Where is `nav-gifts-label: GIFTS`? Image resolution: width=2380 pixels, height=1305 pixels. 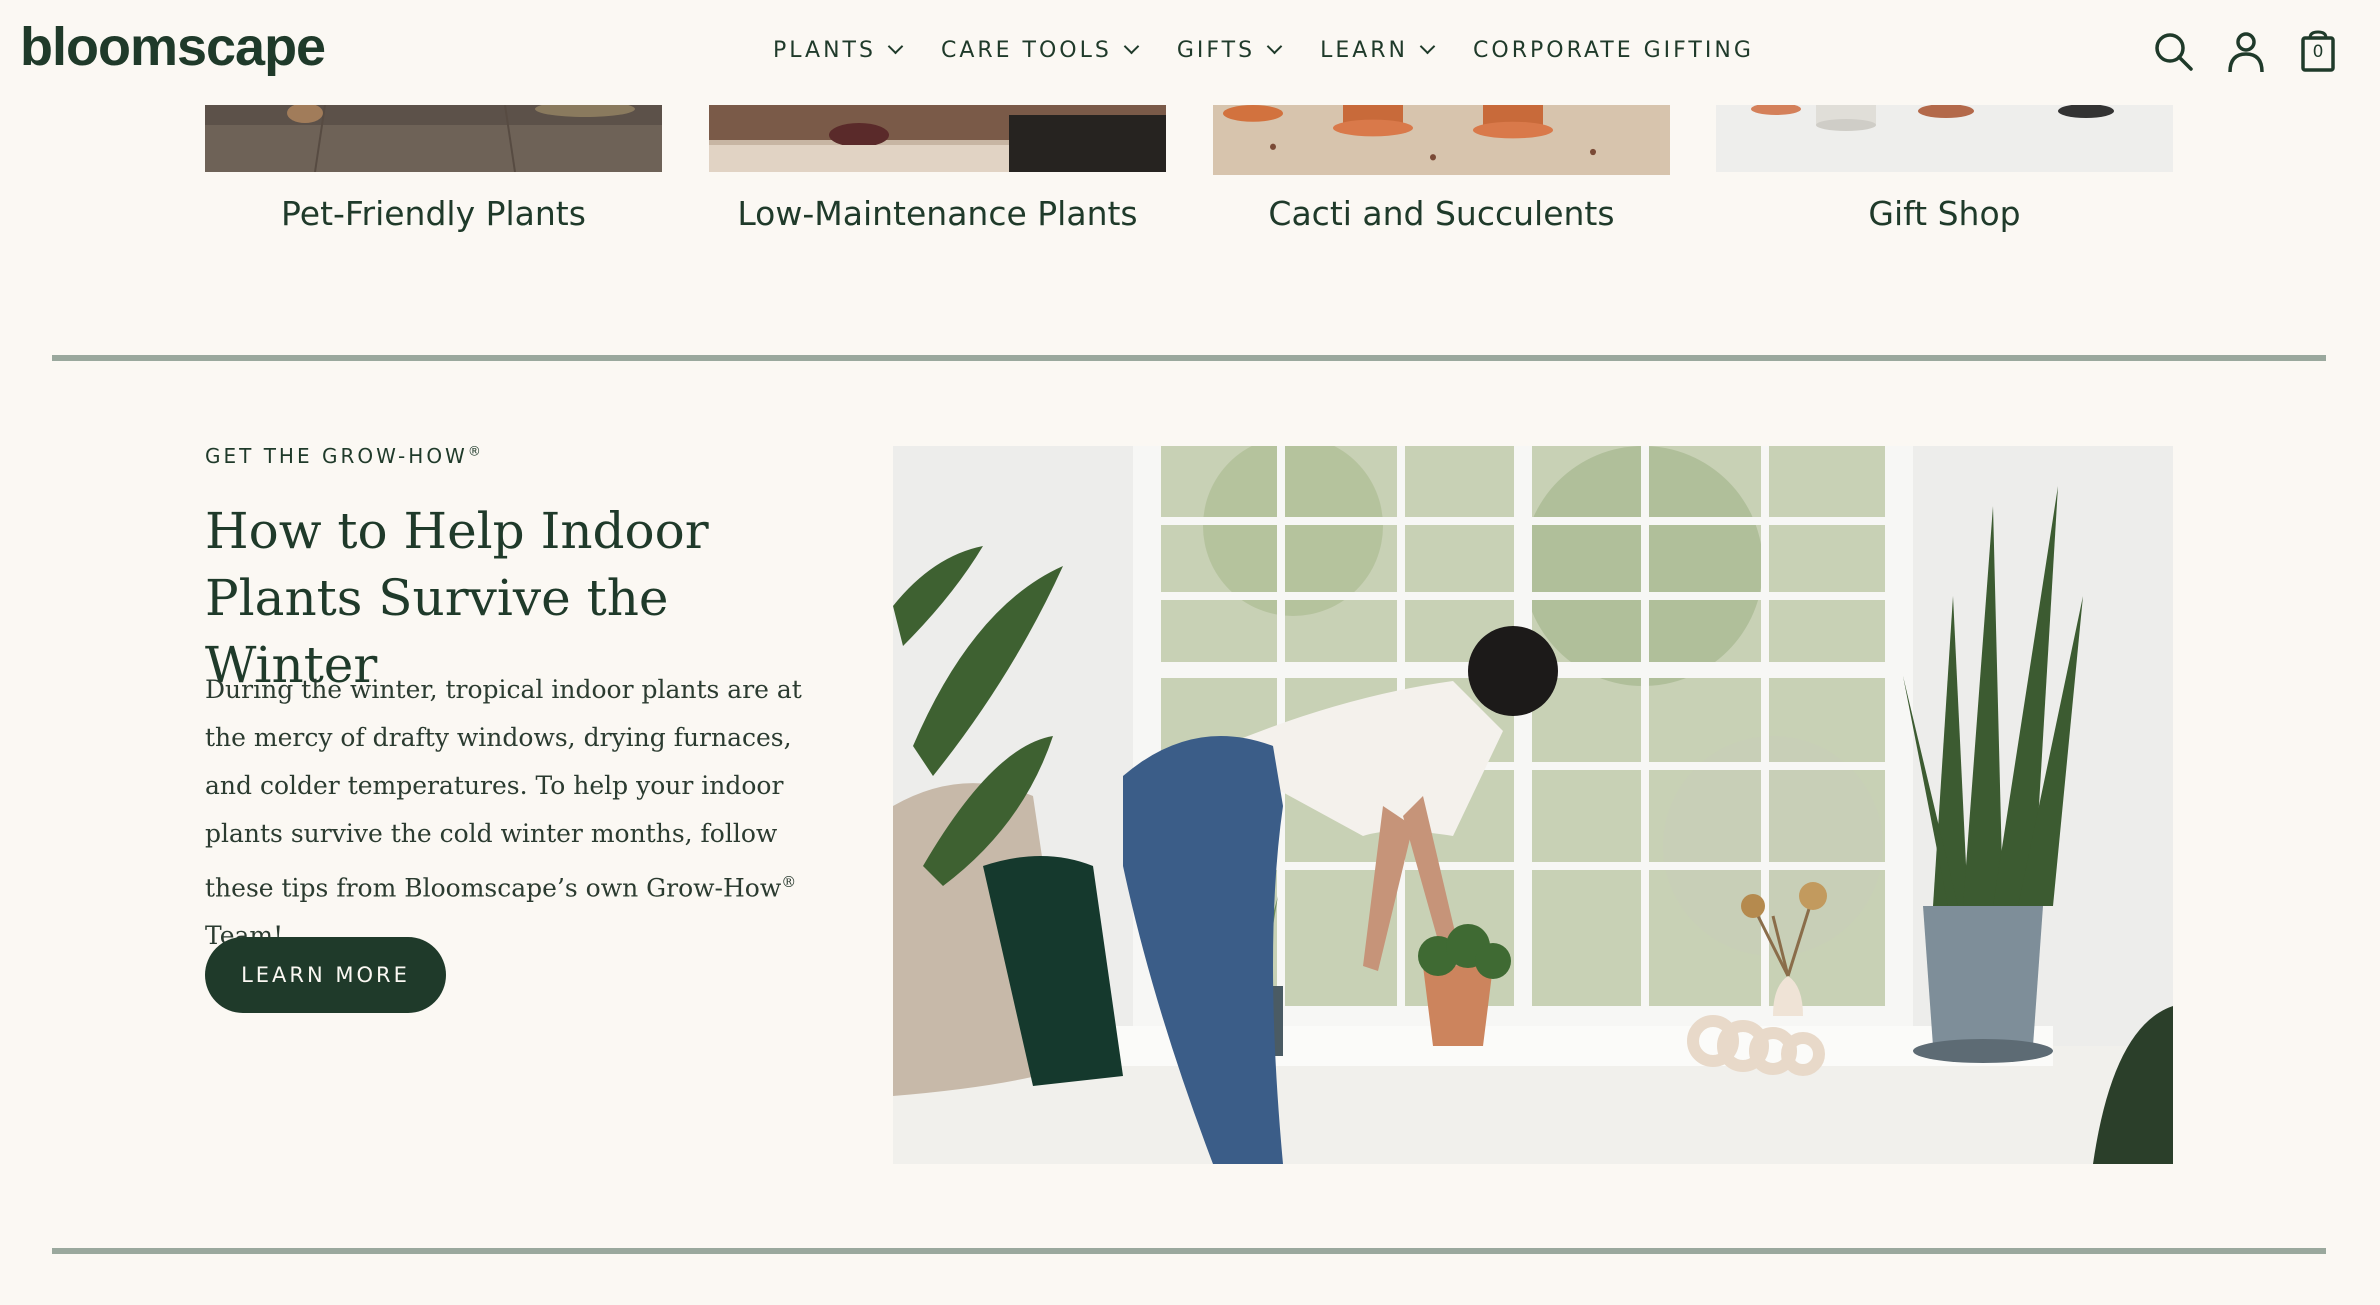 nav-gifts-label: GIFTS is located at coordinates (1216, 50).